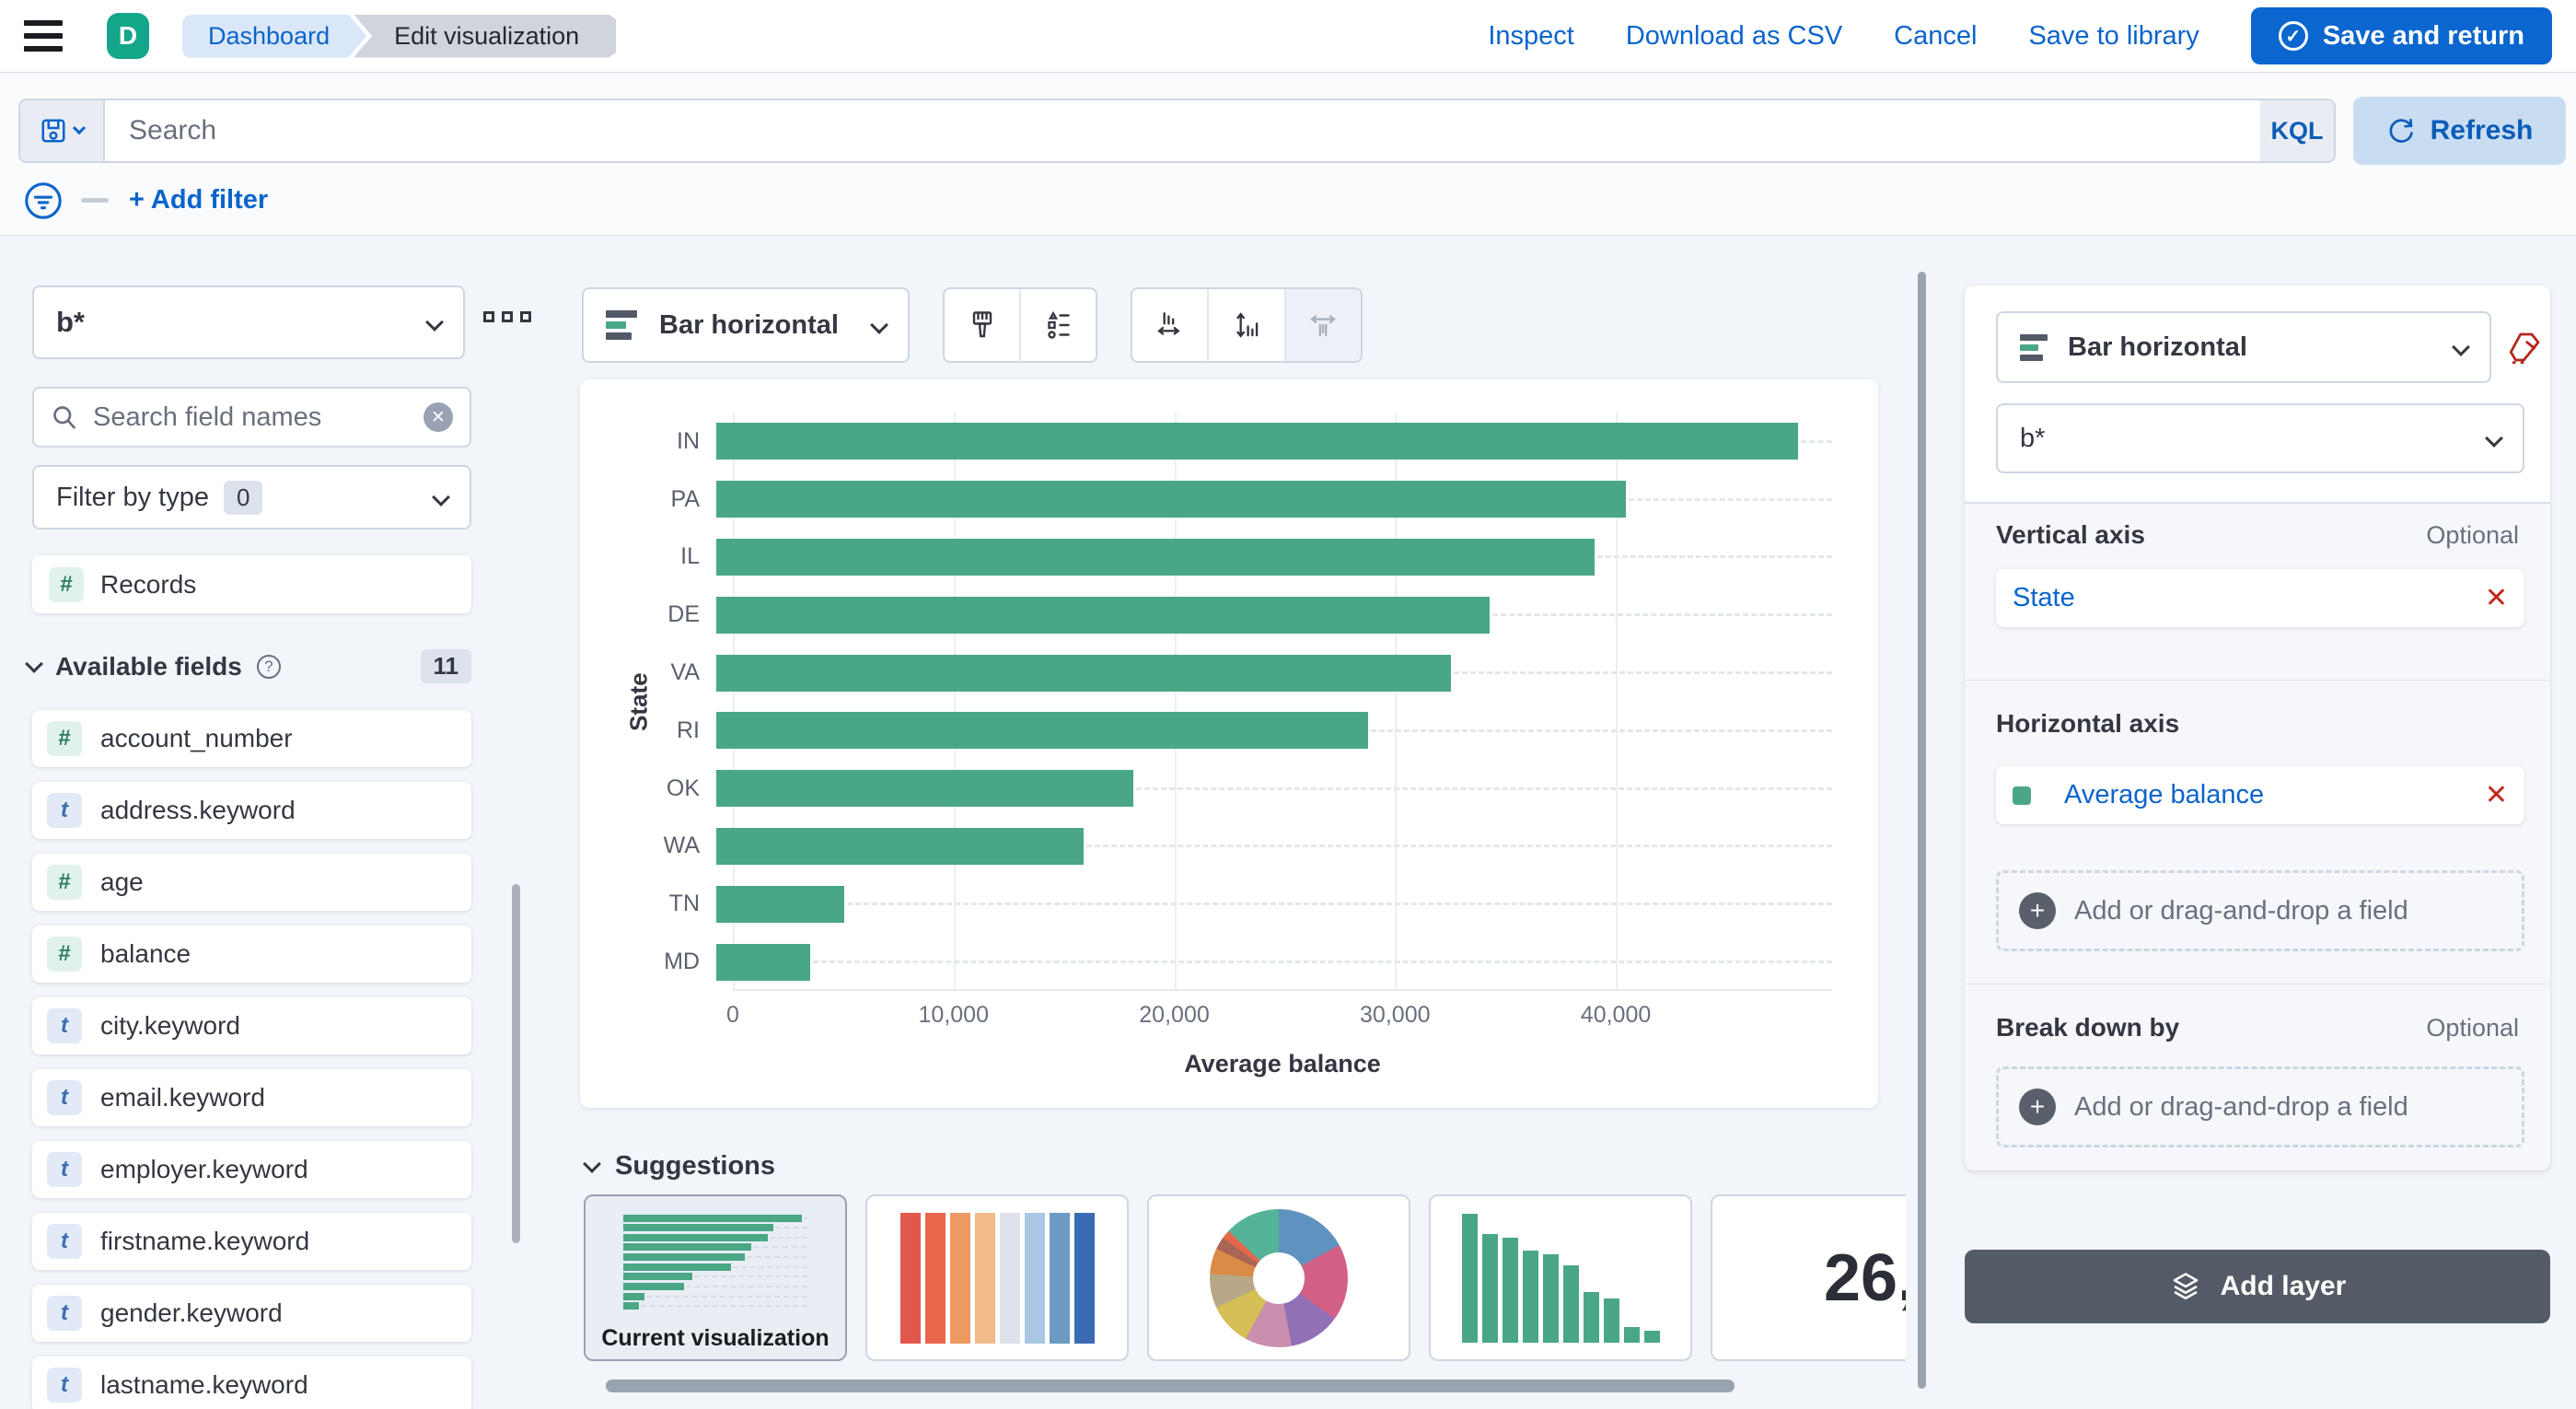 This screenshot has height=1409, width=2576. What do you see at coordinates (122, 882) in the screenshot?
I see `field-name: age` at bounding box center [122, 882].